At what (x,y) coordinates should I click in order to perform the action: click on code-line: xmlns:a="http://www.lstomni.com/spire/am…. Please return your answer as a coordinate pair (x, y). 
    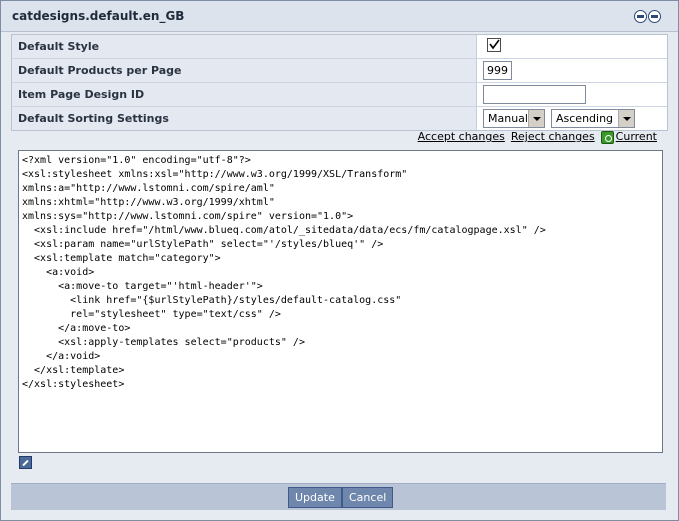
    Looking at the image, I should click on (148, 188).